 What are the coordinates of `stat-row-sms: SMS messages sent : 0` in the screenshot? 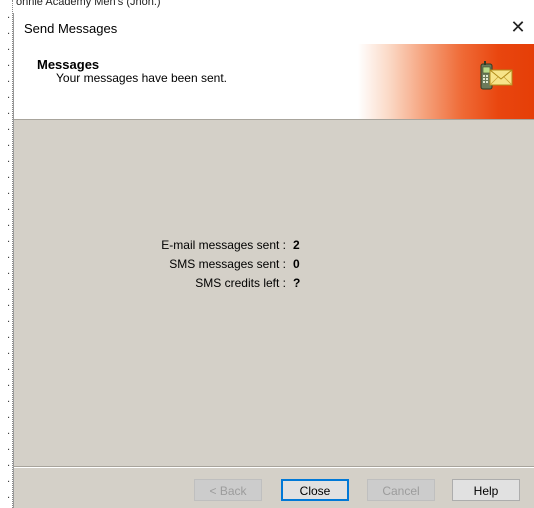 It's located at (274, 265).